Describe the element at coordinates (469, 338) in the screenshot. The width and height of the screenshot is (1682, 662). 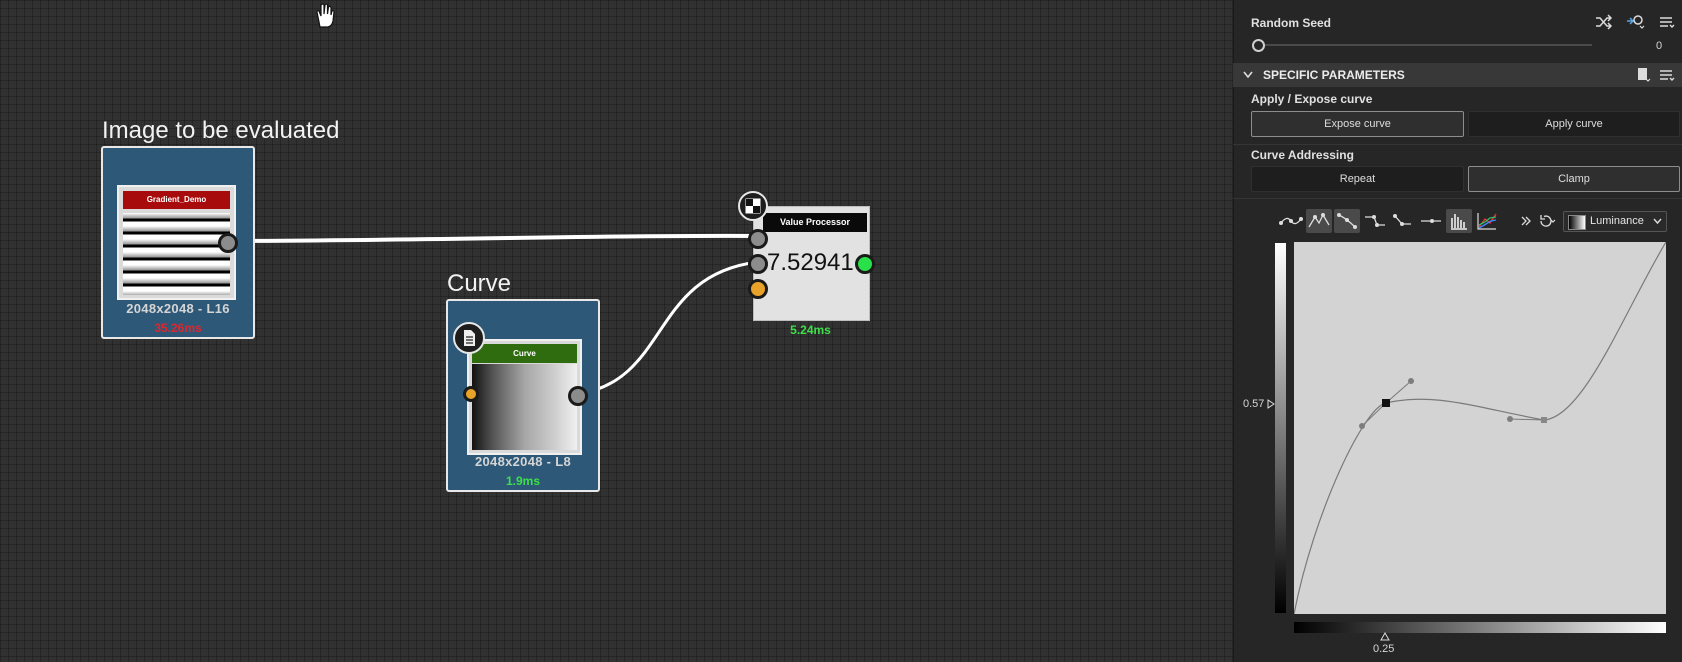
I see `document-icon` at that location.